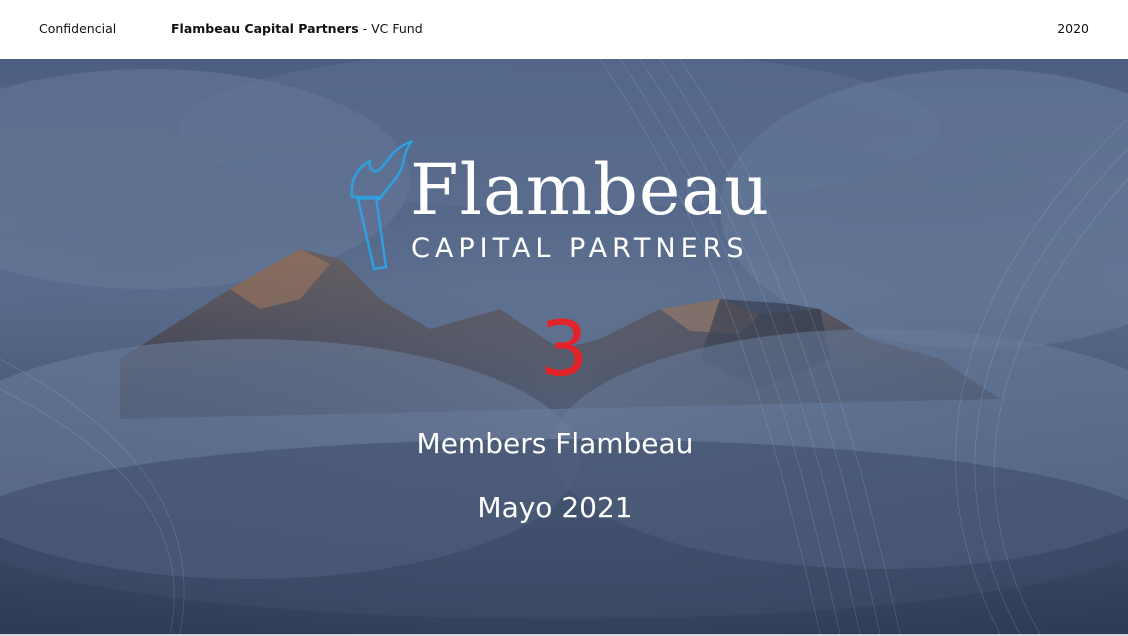 The width and height of the screenshot is (1128, 636). I want to click on fund-label: - VC Fund, so click(390, 28).